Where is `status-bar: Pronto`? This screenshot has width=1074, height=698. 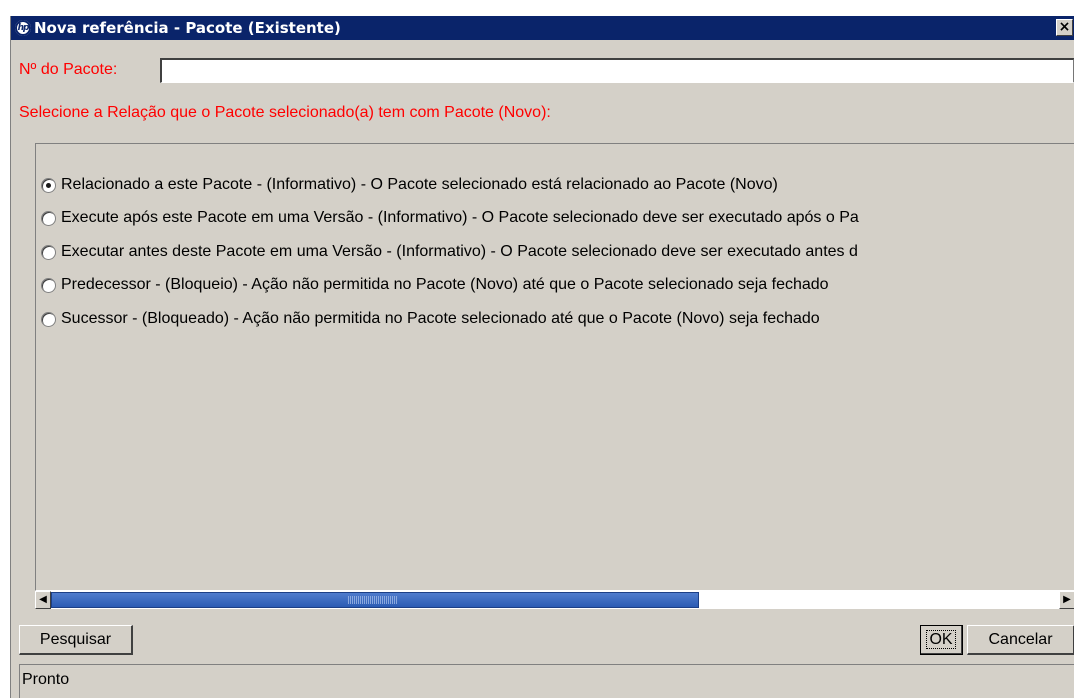 status-bar: Pronto is located at coordinates (546, 681).